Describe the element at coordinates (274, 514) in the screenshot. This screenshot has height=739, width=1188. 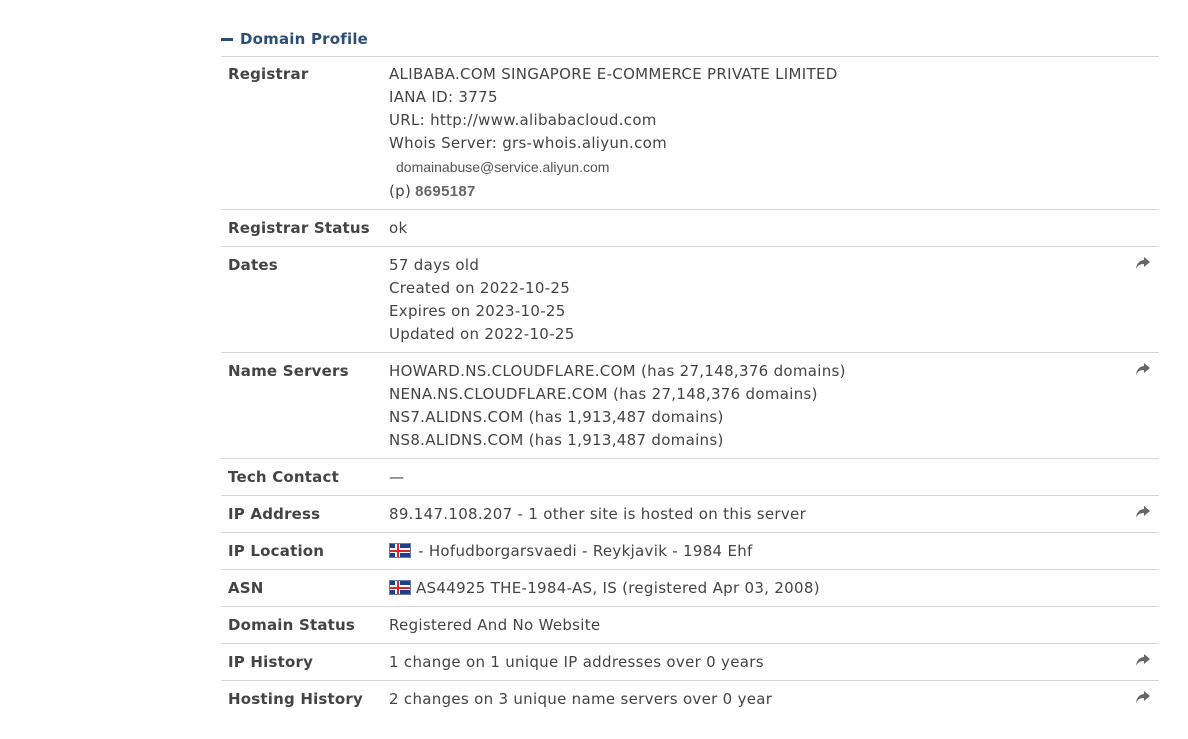
I see `ip-address-label: IP Address` at that location.